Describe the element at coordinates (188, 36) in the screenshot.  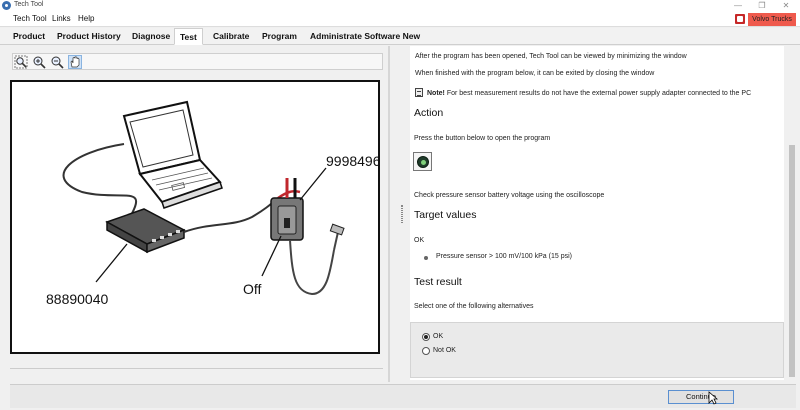
I see `tab-test: Test` at that location.